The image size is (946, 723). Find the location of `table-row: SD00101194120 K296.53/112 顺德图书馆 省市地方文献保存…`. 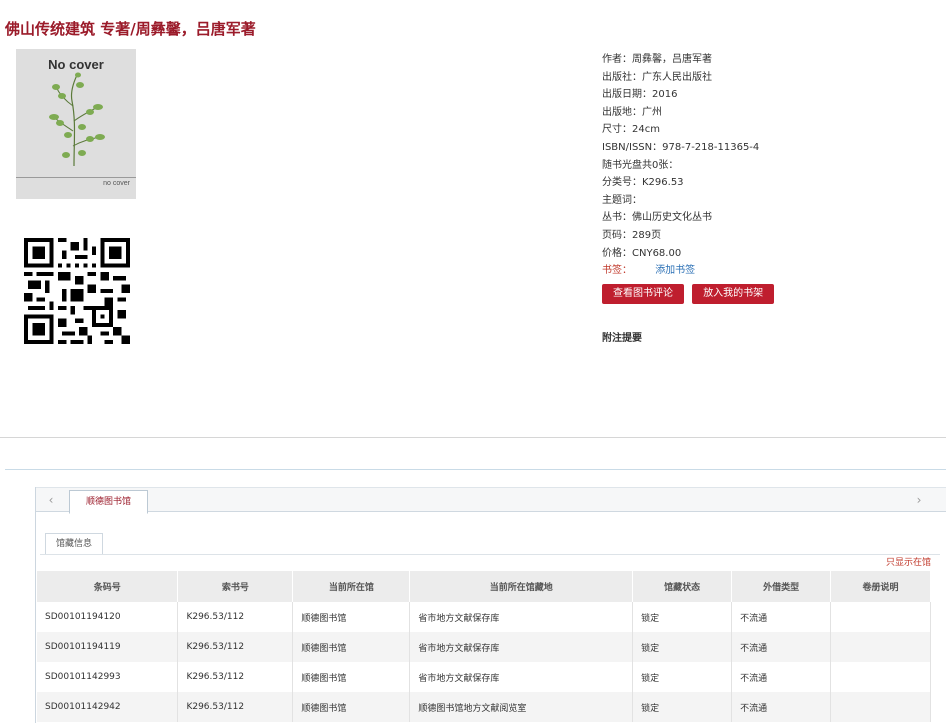

table-row: SD00101194120 K296.53/112 顺德图书馆 省市地方文献保存… is located at coordinates (484, 617).